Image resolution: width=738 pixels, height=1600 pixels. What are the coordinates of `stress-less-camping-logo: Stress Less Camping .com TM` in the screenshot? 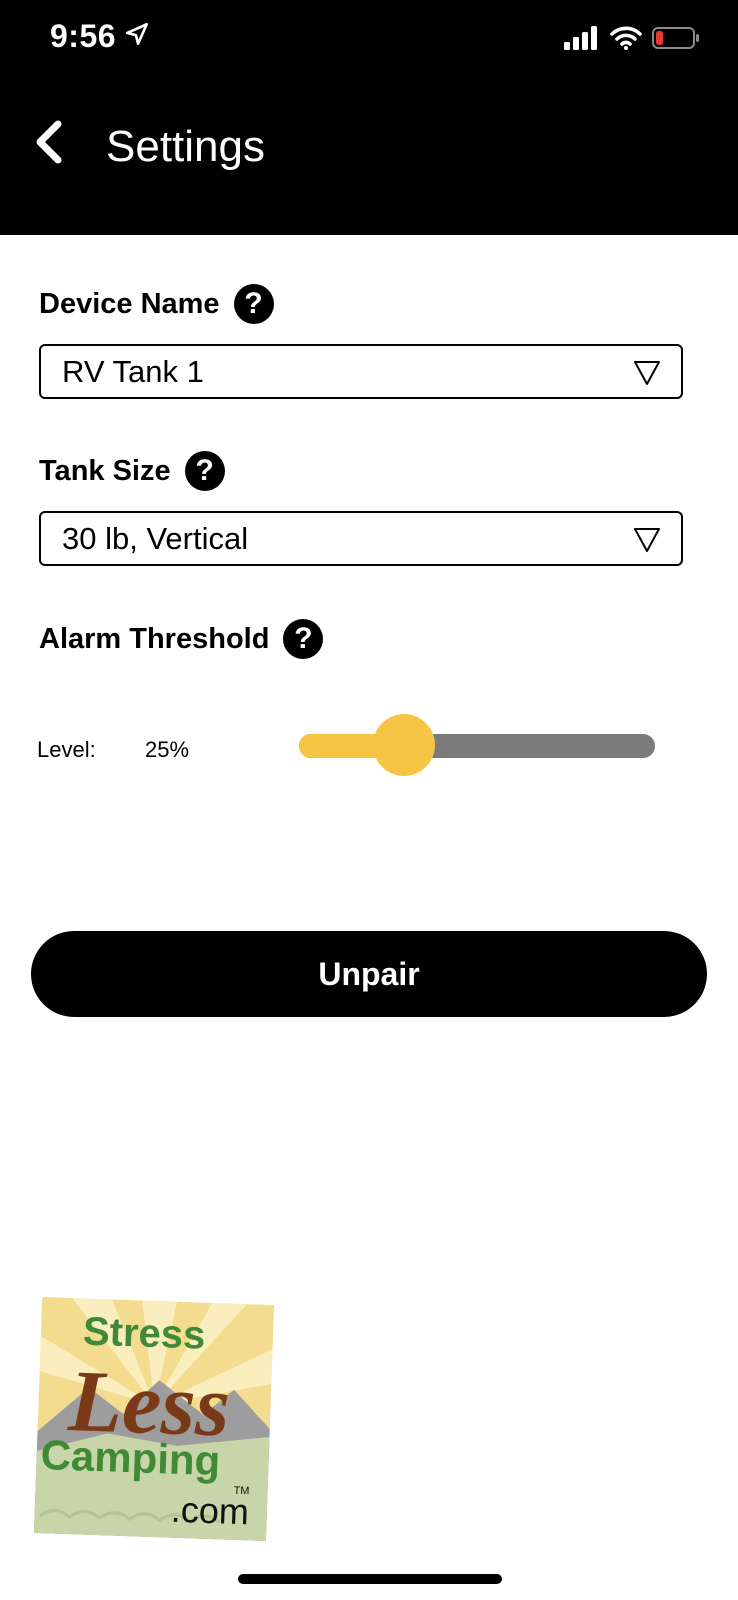 It's located at (154, 1420).